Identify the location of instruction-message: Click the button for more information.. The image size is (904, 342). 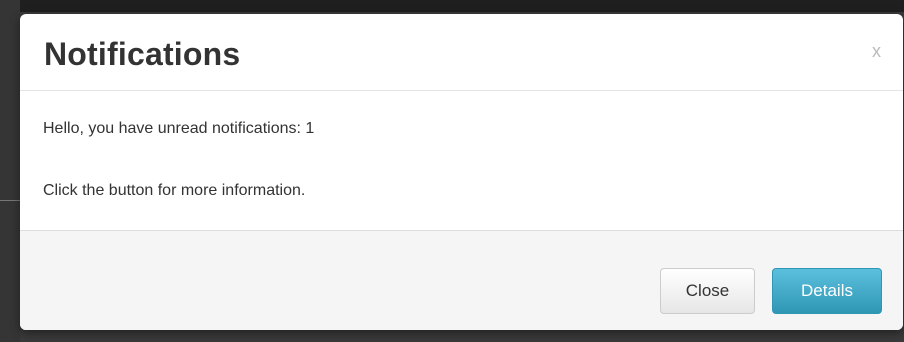
(174, 190).